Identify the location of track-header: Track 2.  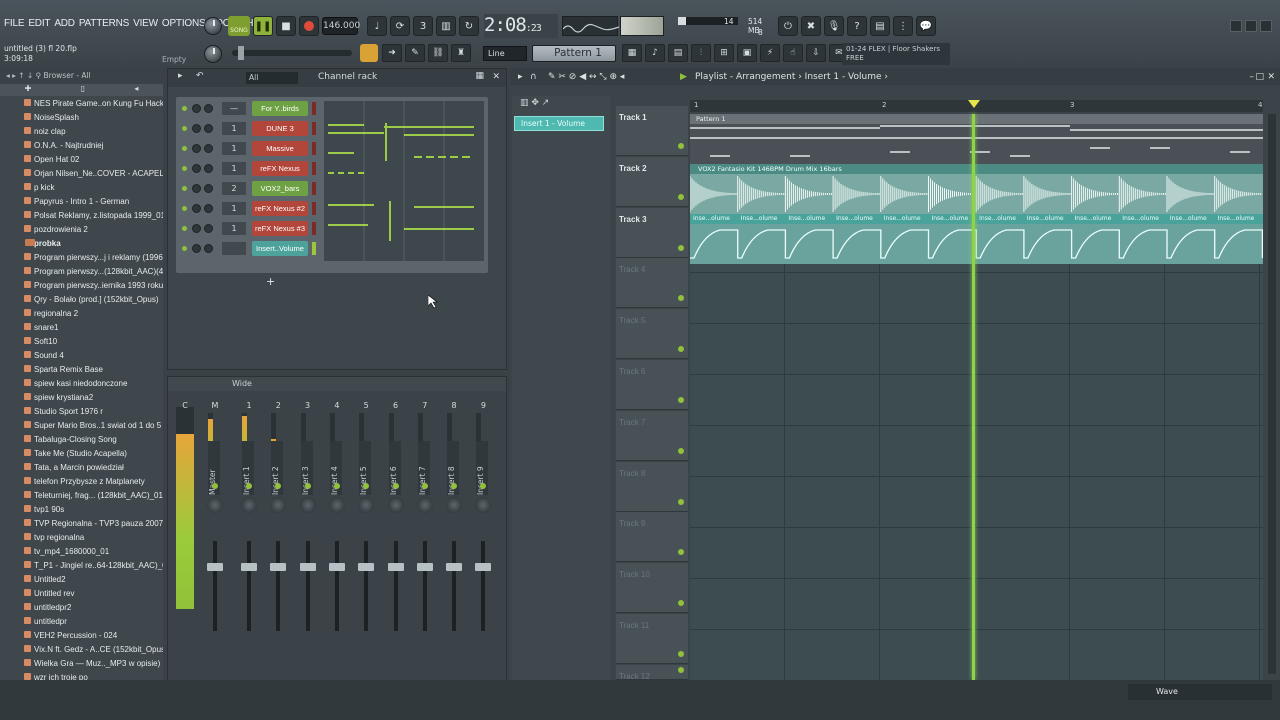
(652, 181).